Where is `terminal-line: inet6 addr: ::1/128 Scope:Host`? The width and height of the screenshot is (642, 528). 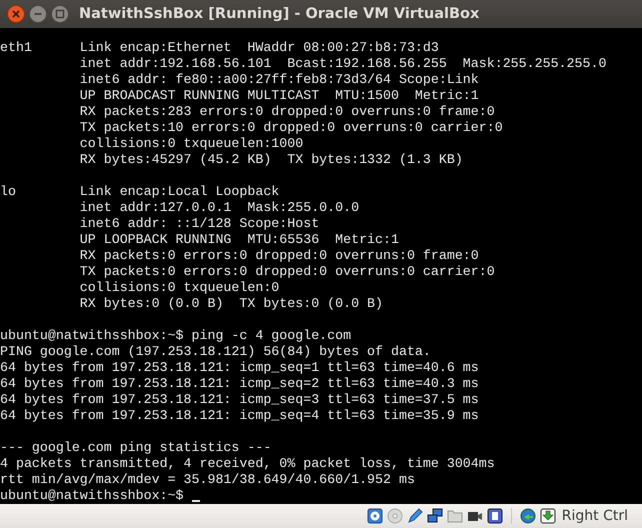 terminal-line: inet6 addr: ::1/128 Scope:Host is located at coordinates (199, 224).